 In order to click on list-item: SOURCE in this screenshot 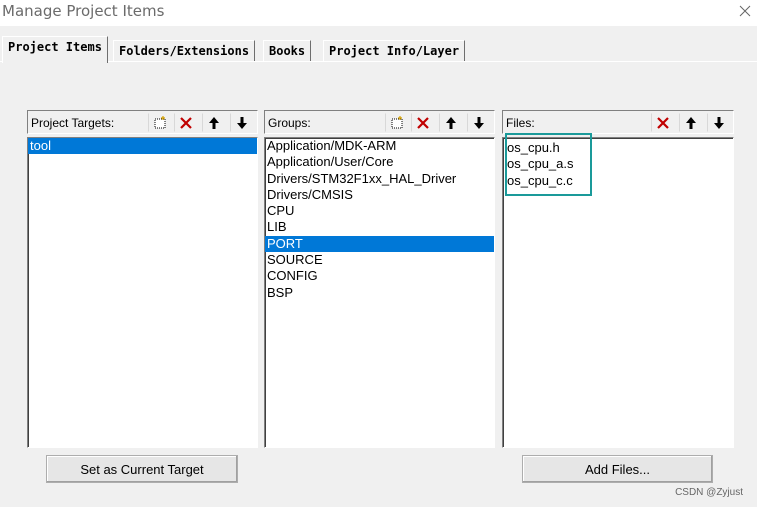, I will do `click(379, 260)`.